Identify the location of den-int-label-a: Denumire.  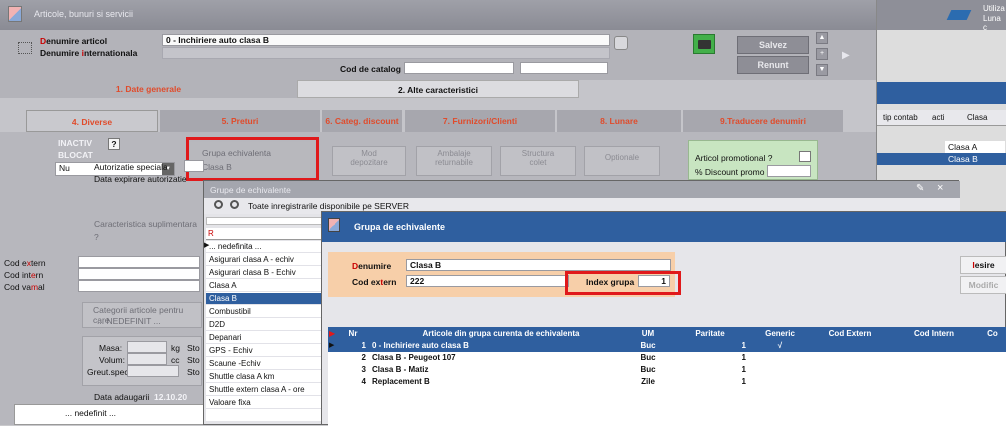
(61, 53).